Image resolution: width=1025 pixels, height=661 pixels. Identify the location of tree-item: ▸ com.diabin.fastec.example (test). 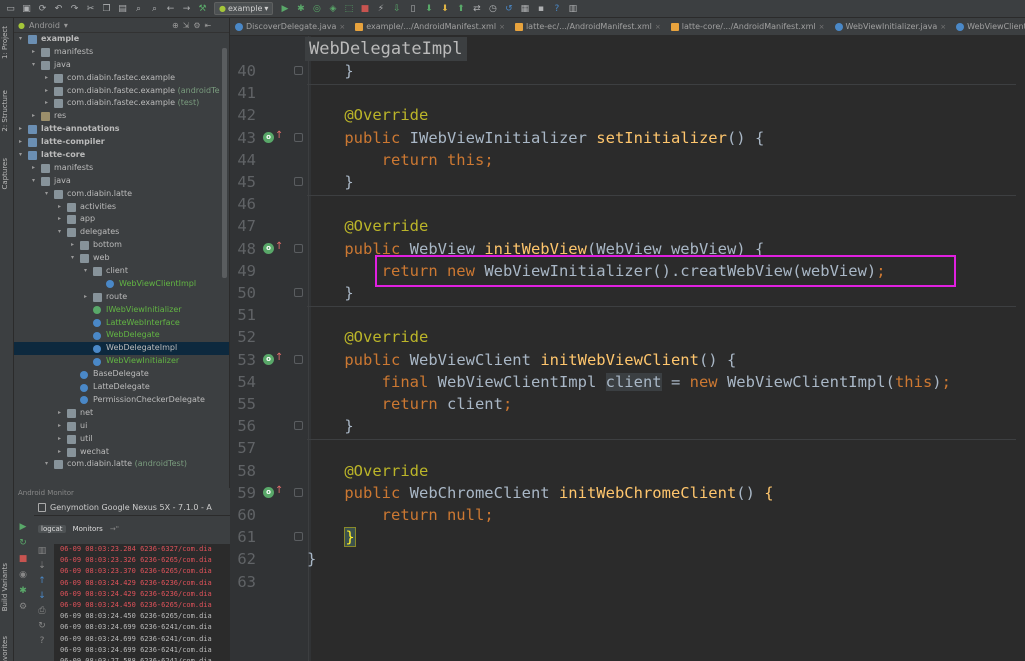
(121, 103).